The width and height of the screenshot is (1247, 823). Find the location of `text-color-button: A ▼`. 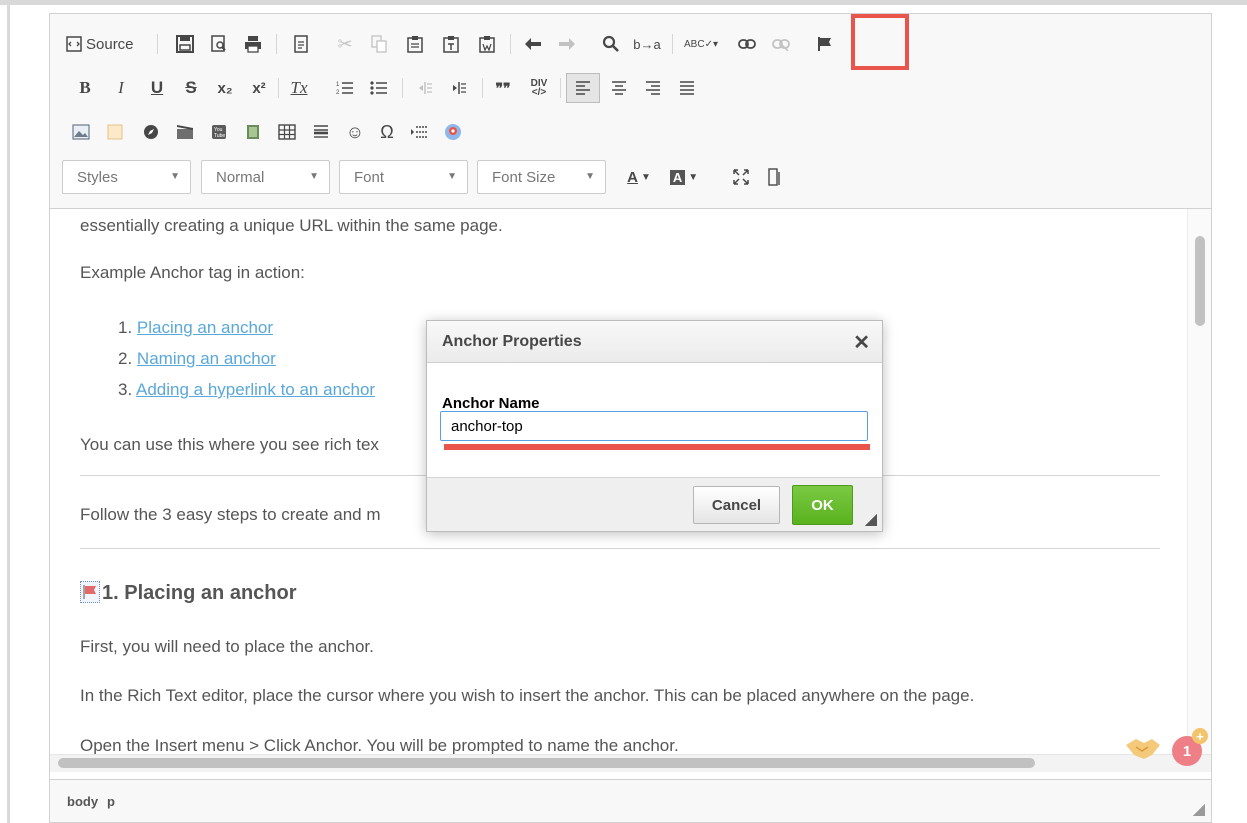

text-color-button: A ▼ is located at coordinates (639, 177).